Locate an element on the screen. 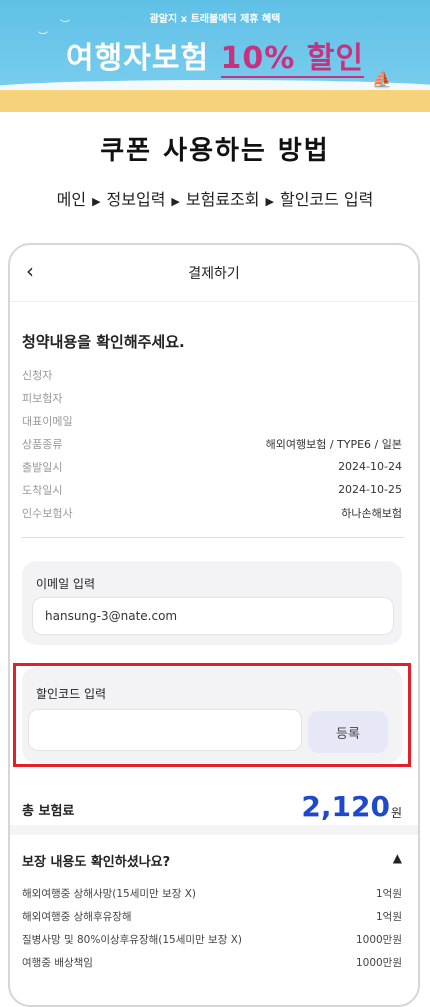  coverage-label: 해외여행중 상해사망(15세미만 보장 X) is located at coordinates (109, 894).